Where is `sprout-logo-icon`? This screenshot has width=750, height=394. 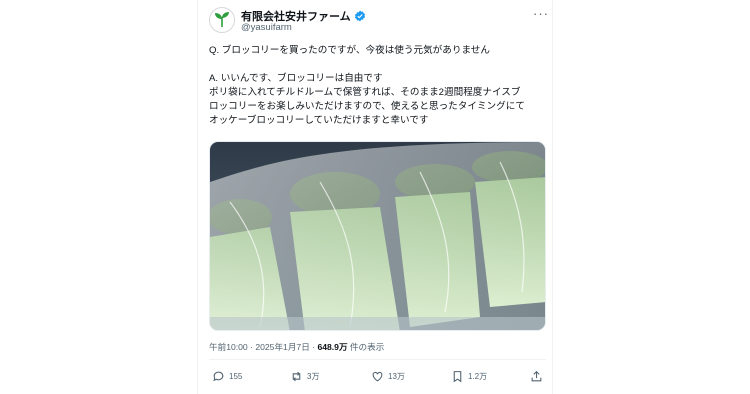
sprout-logo-icon is located at coordinates (222, 20).